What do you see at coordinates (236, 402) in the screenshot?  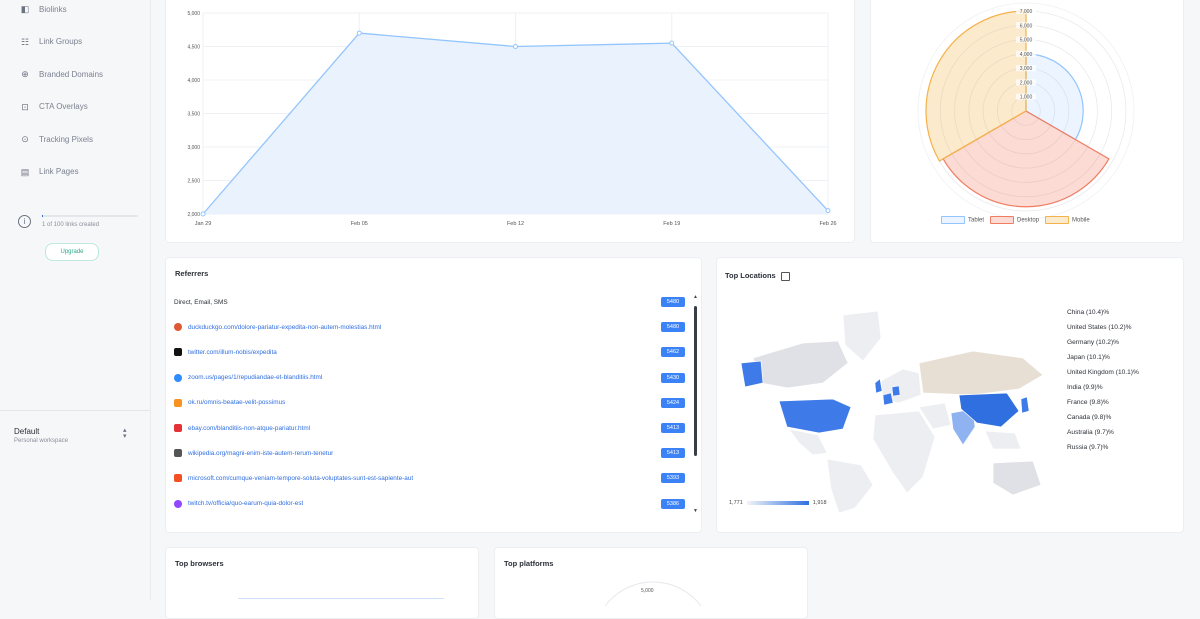 I see `referrer-link: ok.ru/omnis-beatae-velit-possimus` at bounding box center [236, 402].